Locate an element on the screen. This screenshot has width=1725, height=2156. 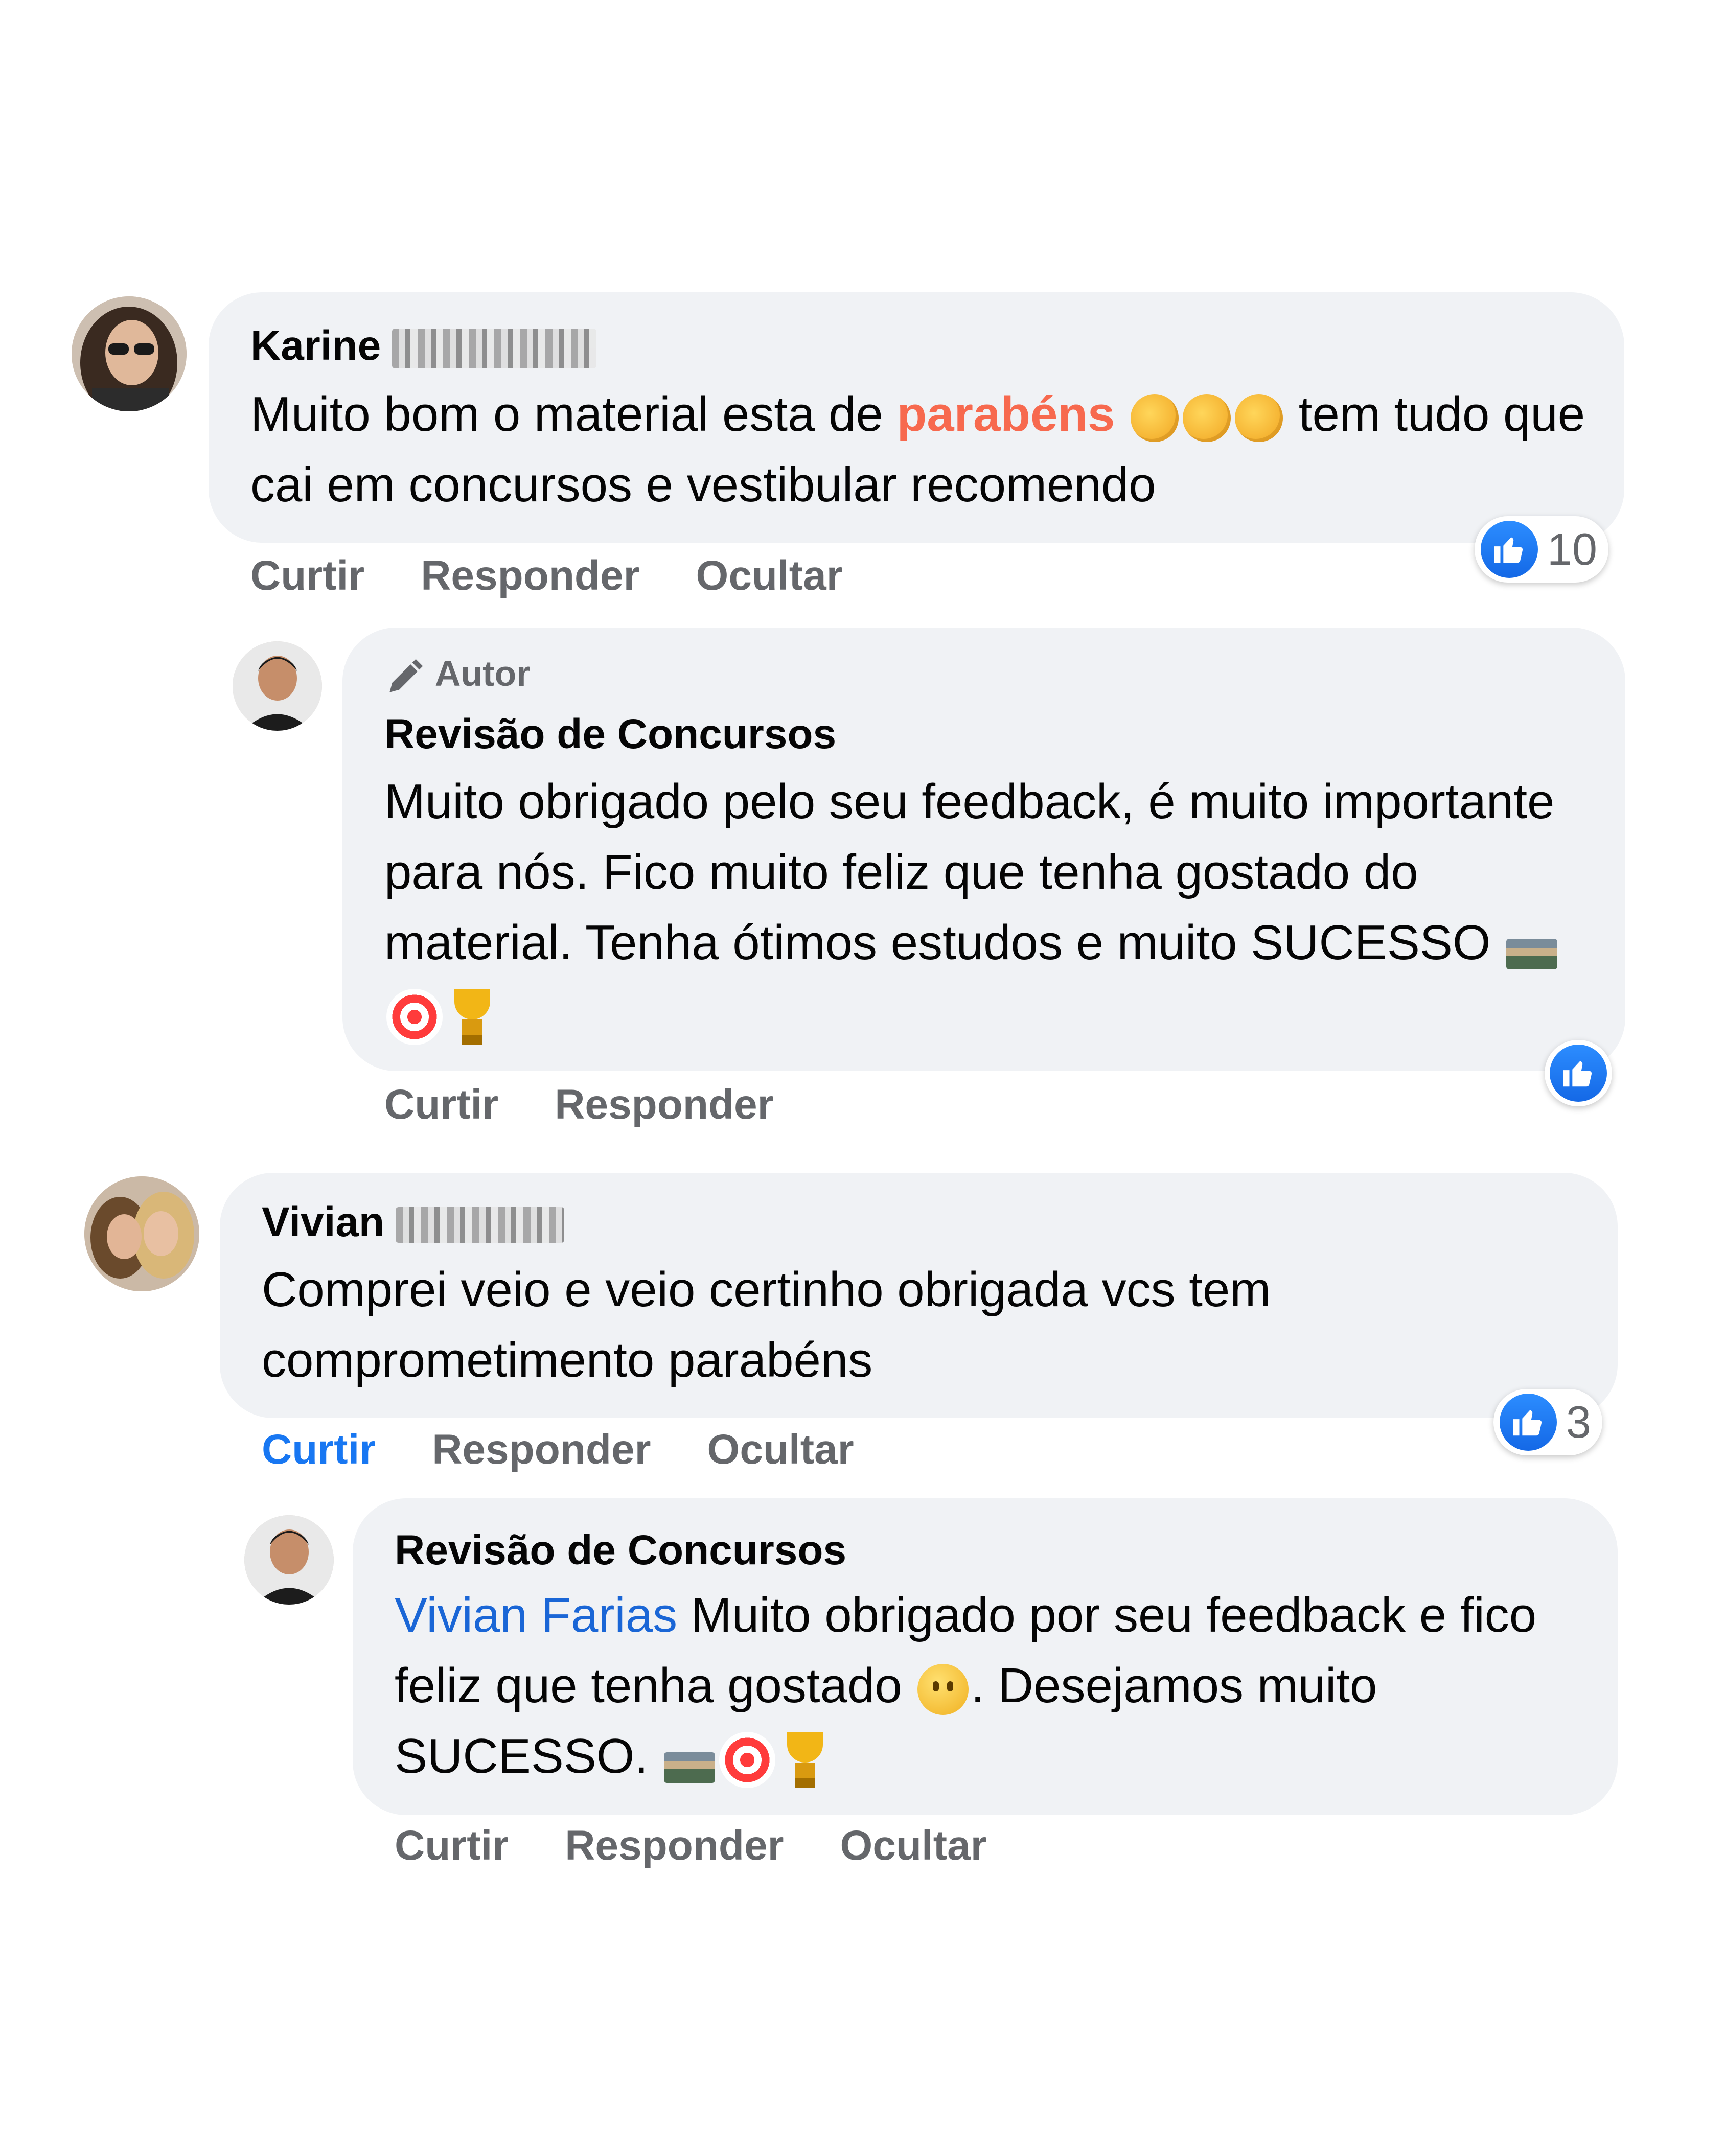
reaction-count: 3 is located at coordinates (1578, 1422).